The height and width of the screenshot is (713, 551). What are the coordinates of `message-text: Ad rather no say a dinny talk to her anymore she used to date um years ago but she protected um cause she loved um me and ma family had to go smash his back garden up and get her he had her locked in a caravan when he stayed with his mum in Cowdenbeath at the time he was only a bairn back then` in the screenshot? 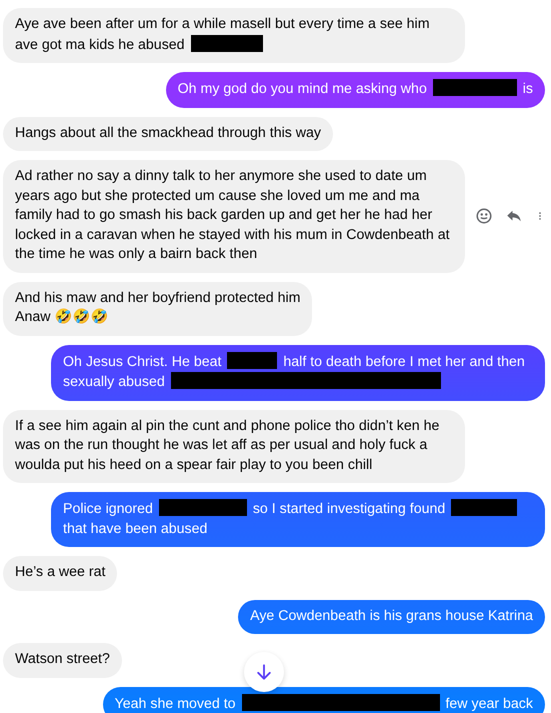 It's located at (233, 215).